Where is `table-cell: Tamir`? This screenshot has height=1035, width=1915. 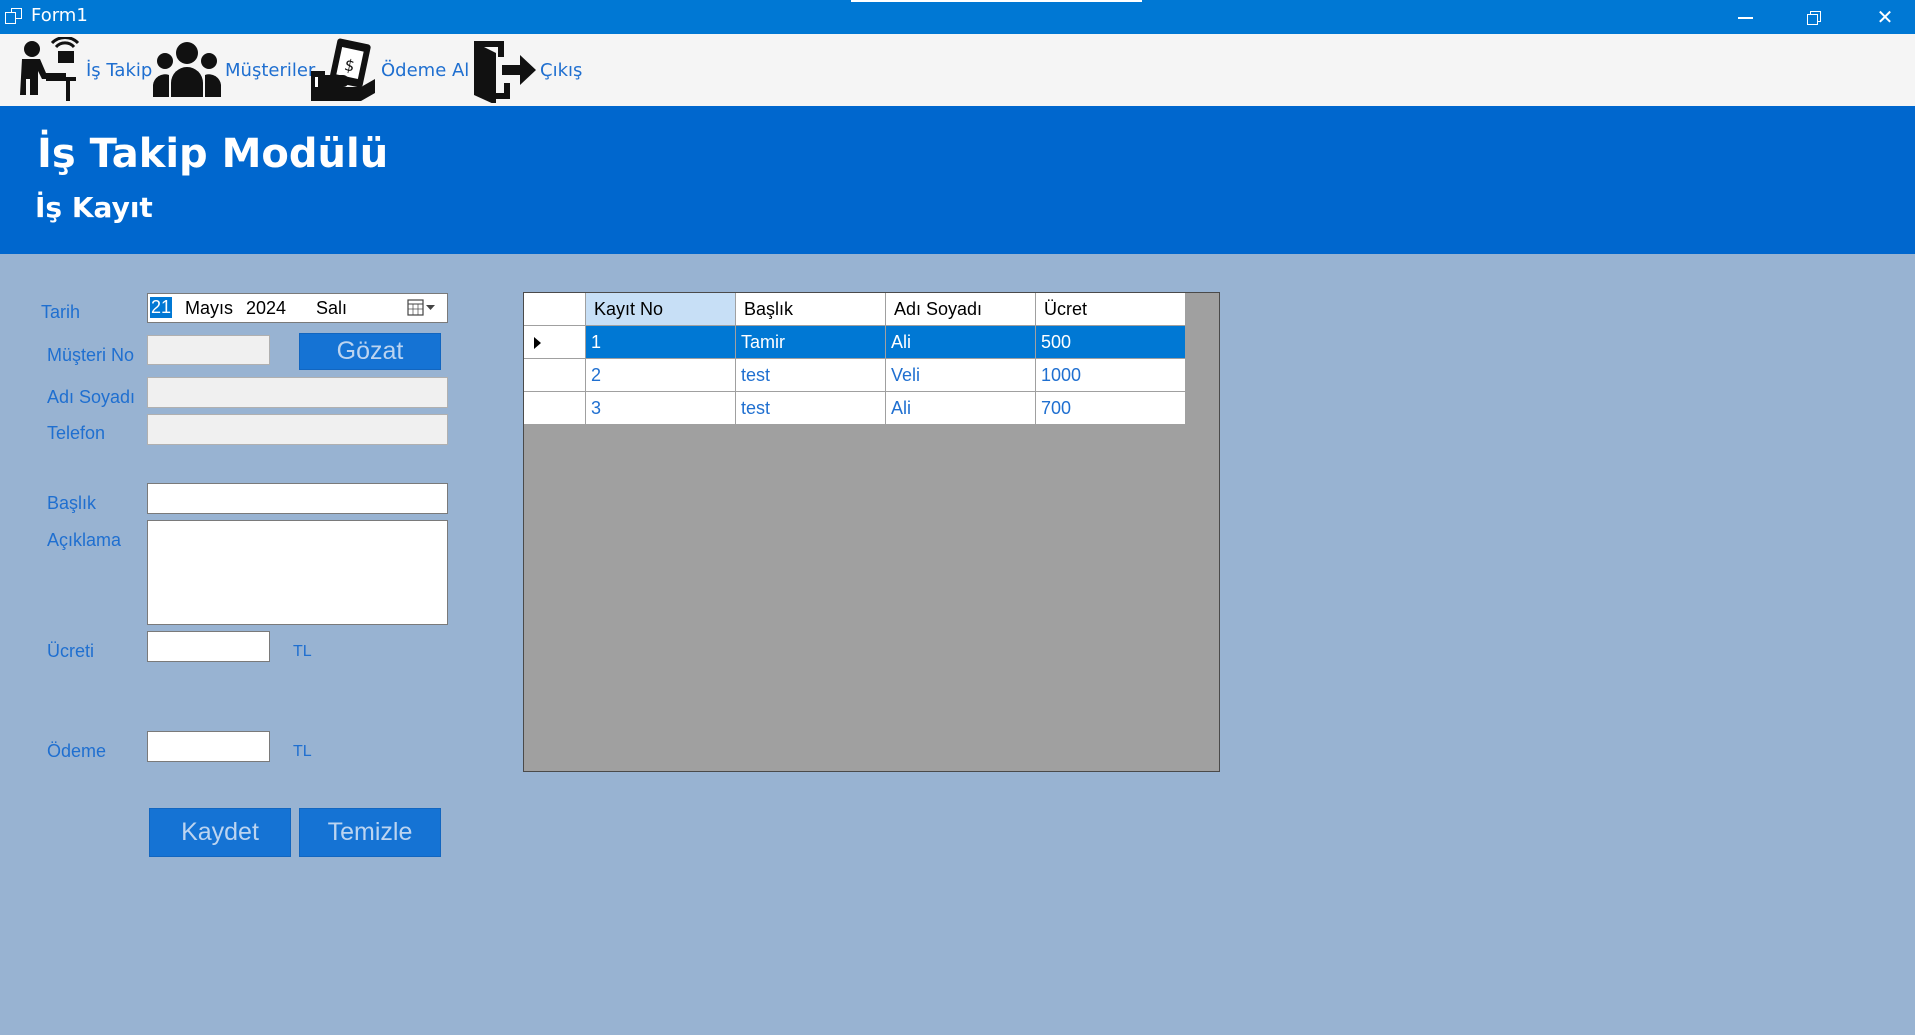
table-cell: Tamir is located at coordinates (811, 342).